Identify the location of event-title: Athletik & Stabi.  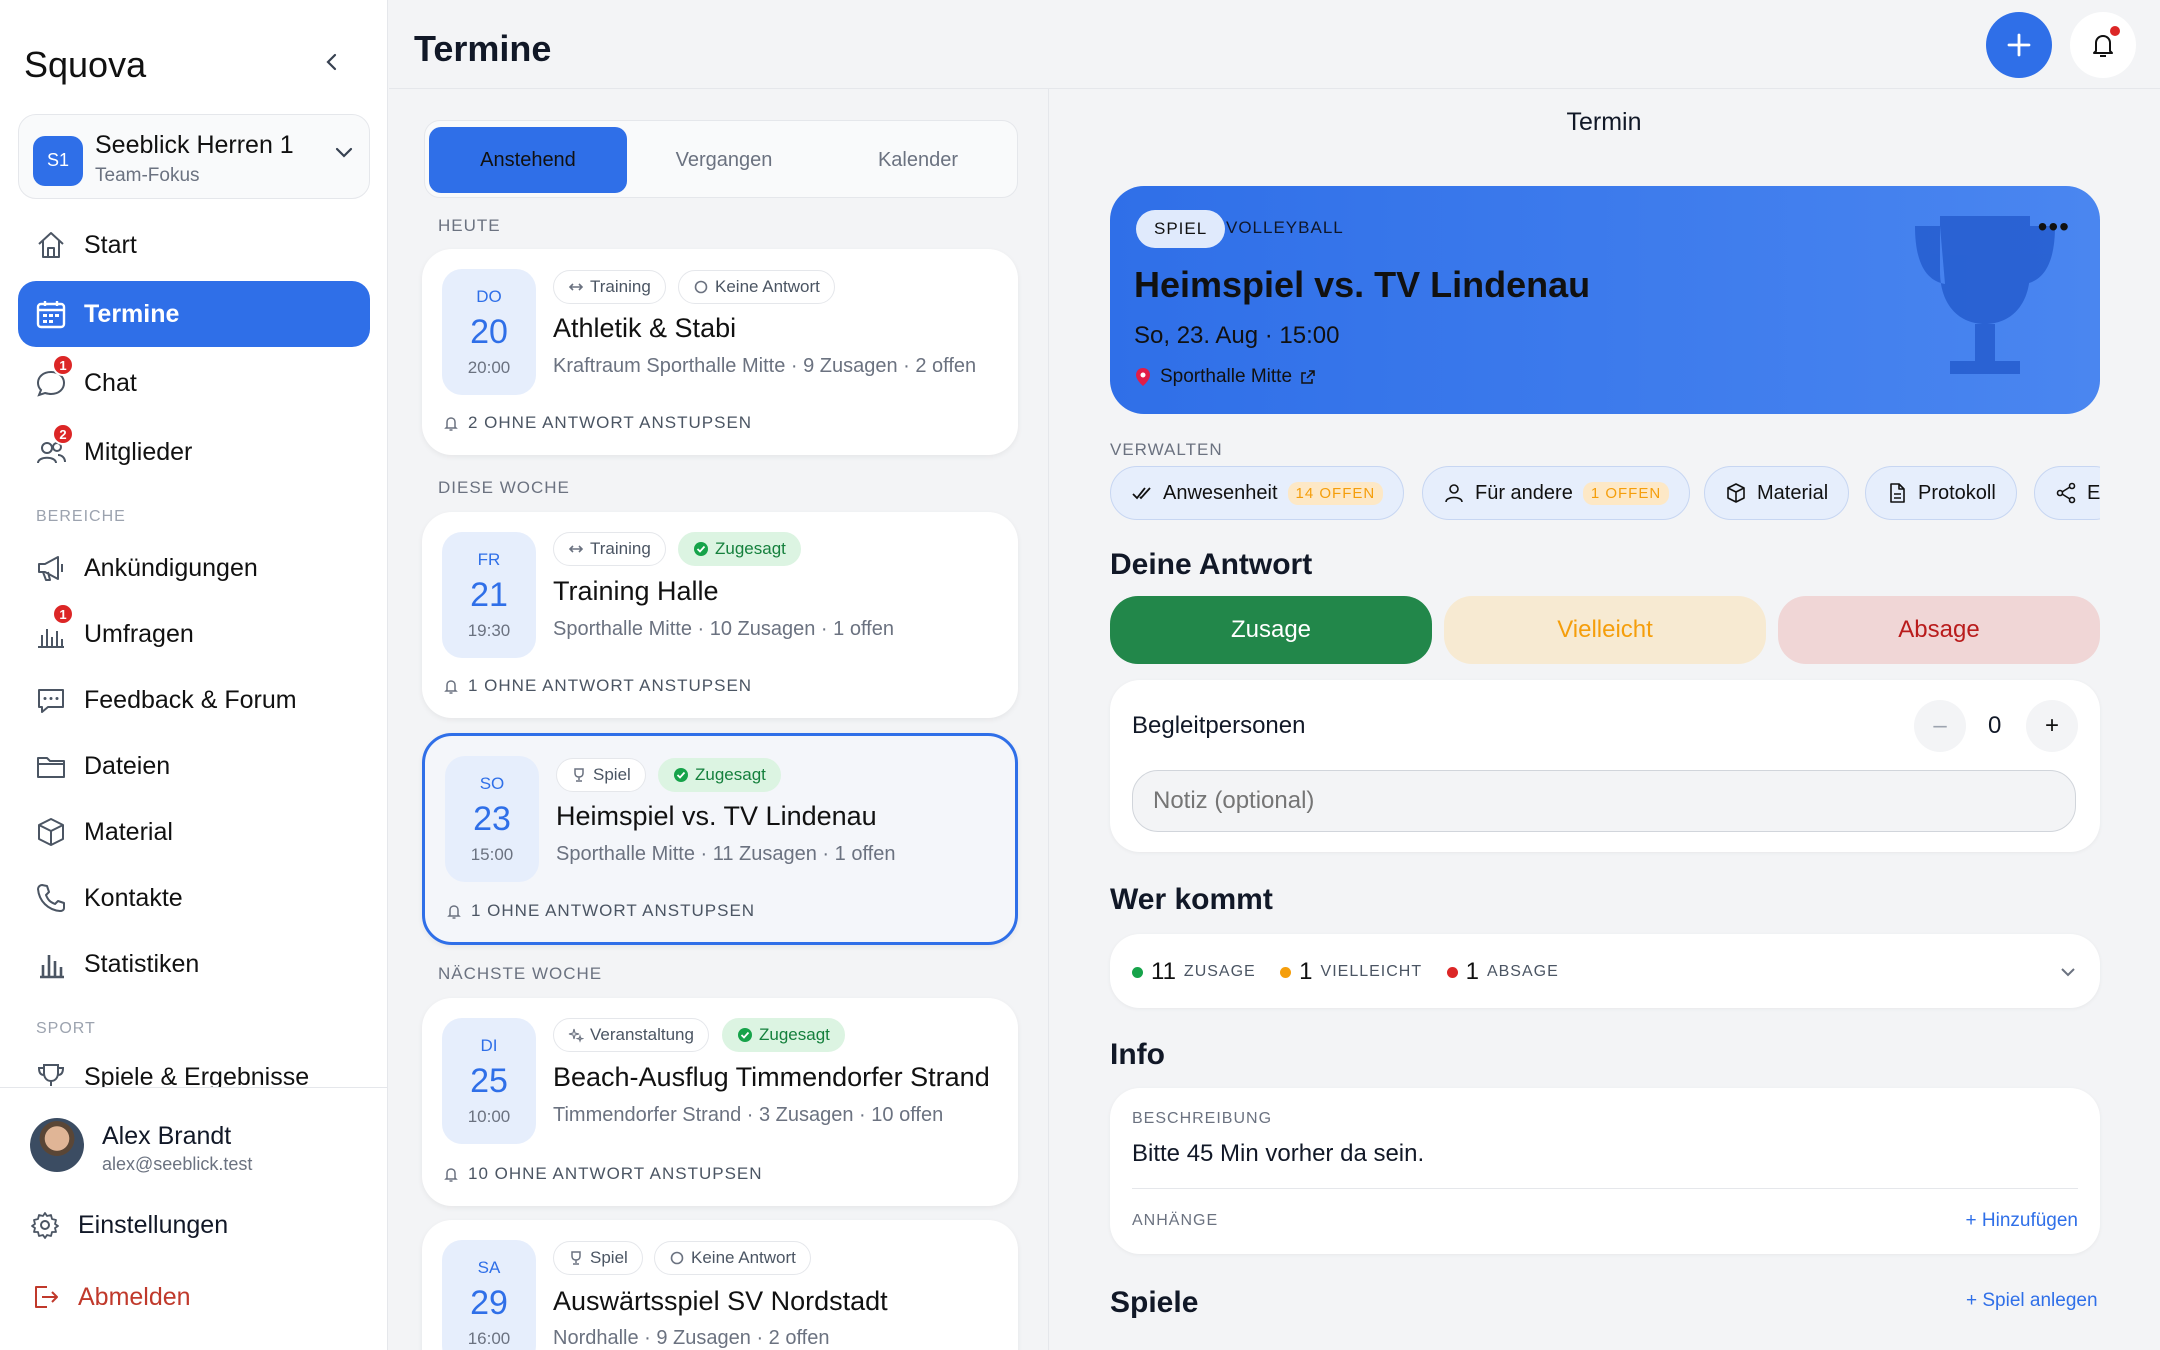
(645, 328).